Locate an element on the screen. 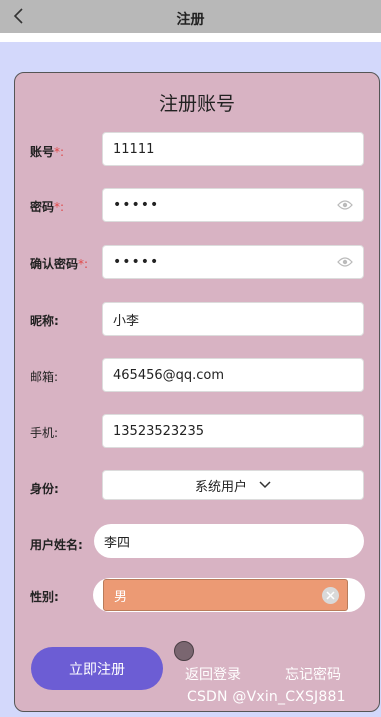 This screenshot has width=381, height=717. real-name-label: 用户姓名: is located at coordinates (56, 545).